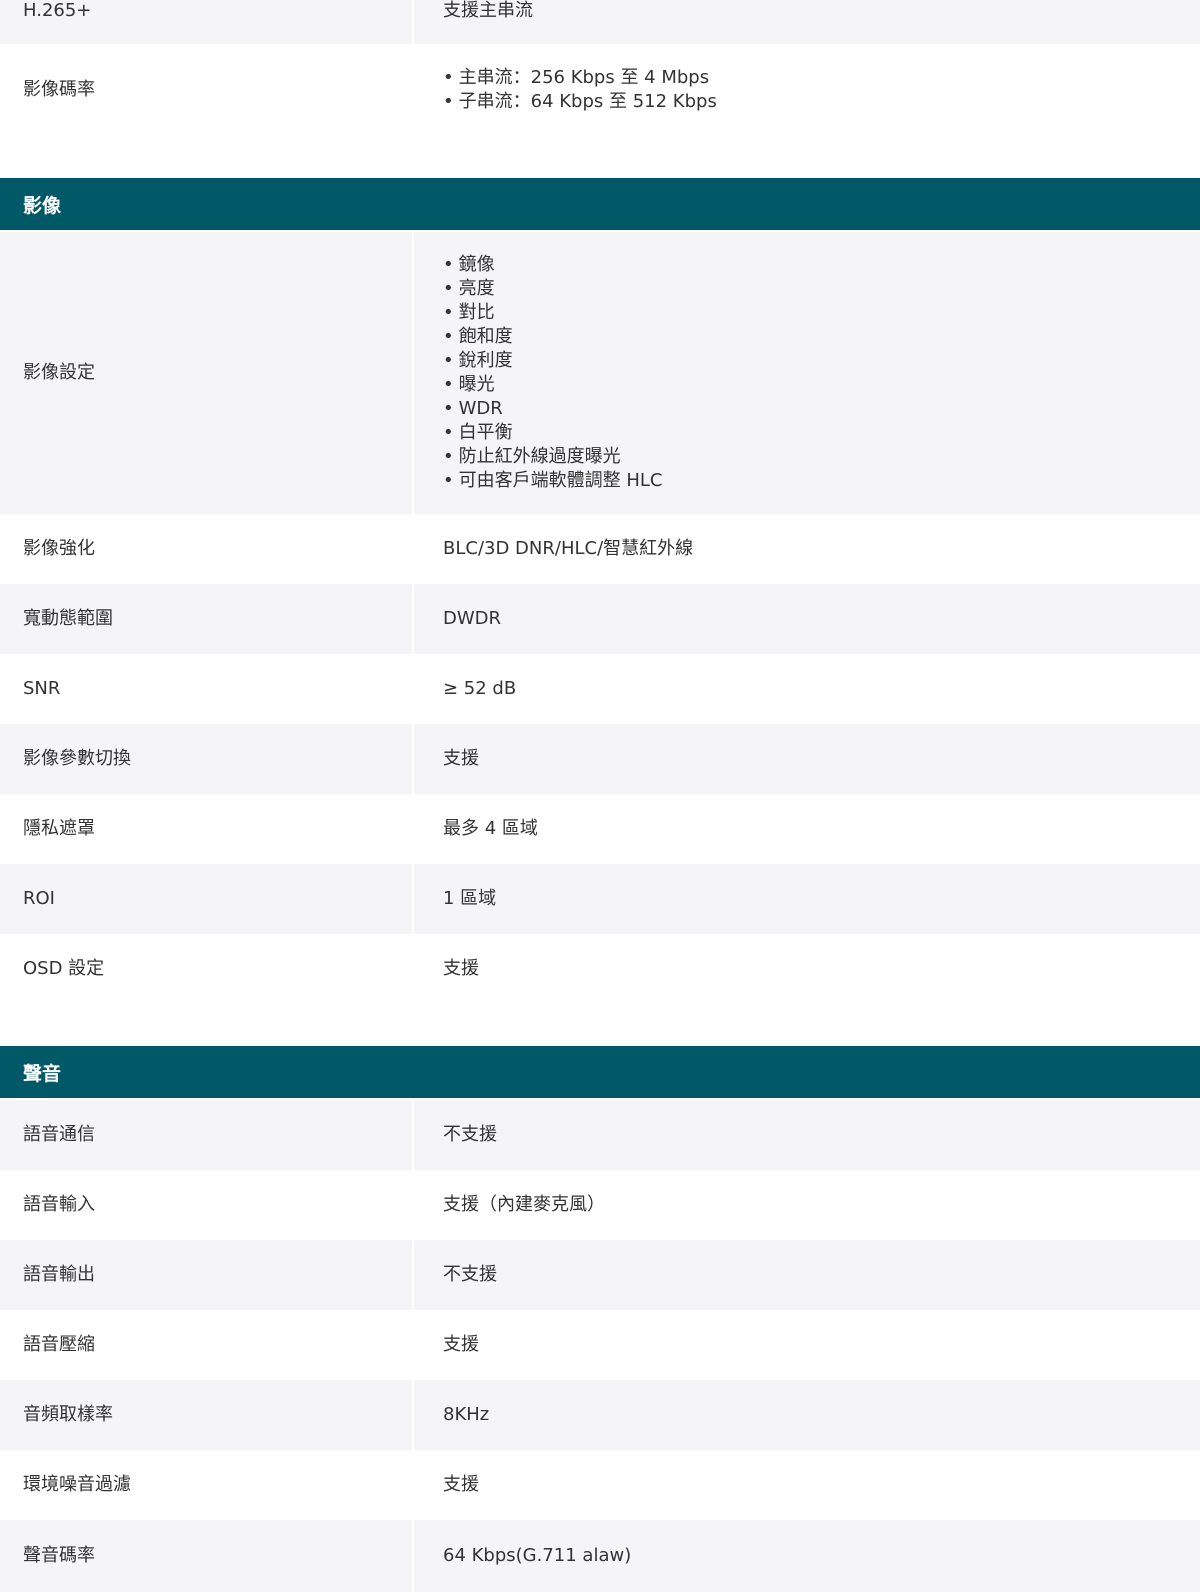 This screenshot has width=1200, height=1592. Describe the element at coordinates (600, 1072) in the screenshot. I see `section-header-audio: 聲音` at that location.